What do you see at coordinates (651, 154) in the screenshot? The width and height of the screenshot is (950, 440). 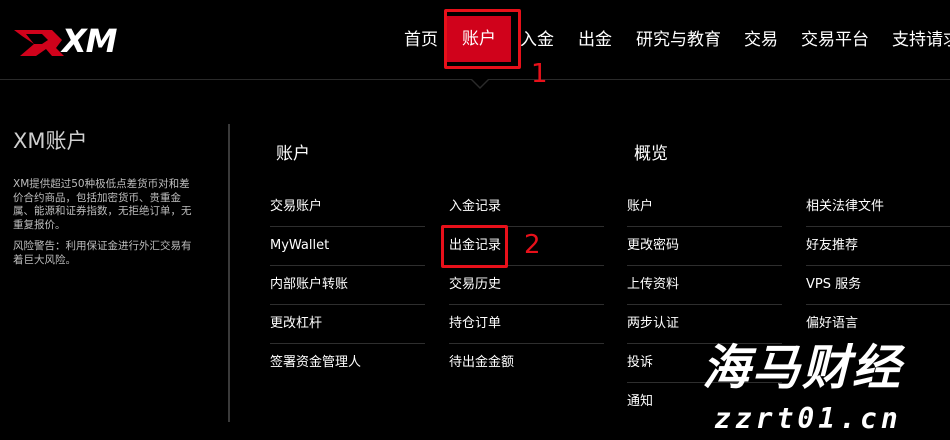 I see `section-title-overview: 概览` at bounding box center [651, 154].